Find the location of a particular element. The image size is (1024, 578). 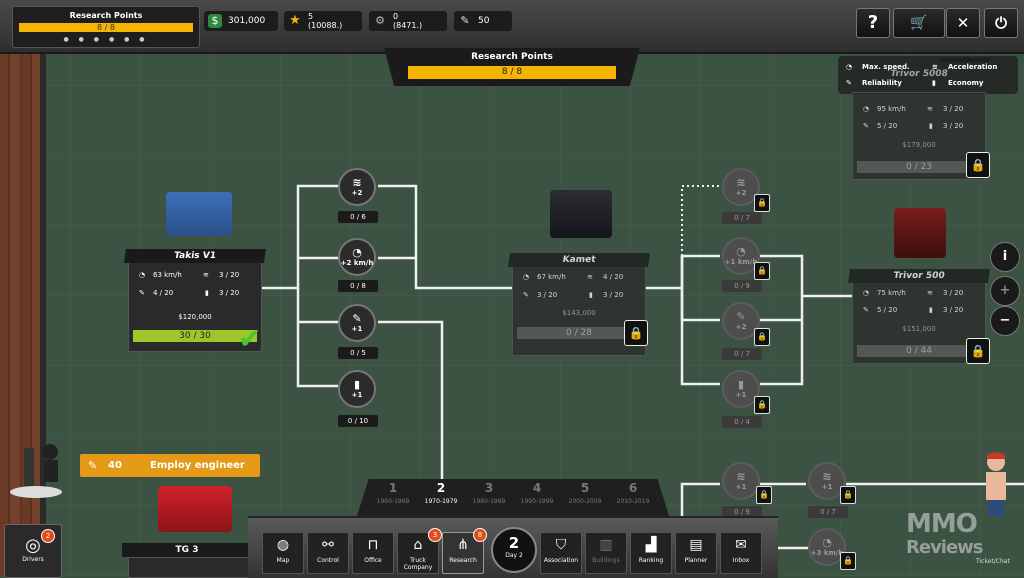

drivers-button: ◎ Drivers 2 is located at coordinates (33, 551).